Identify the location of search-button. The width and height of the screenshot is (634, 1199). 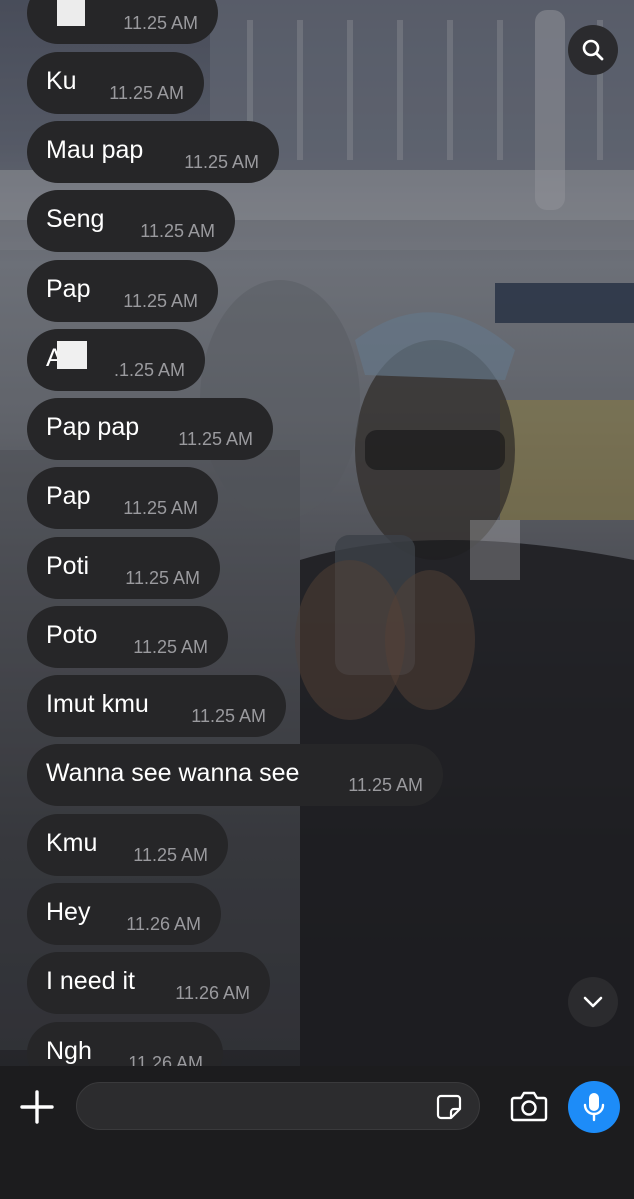
(593, 50).